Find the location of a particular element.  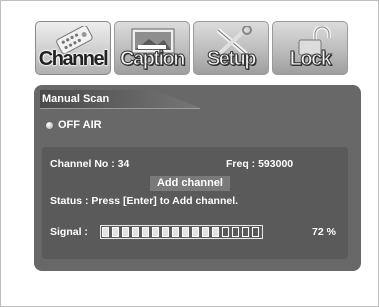

title-divider is located at coordinates (120, 108).